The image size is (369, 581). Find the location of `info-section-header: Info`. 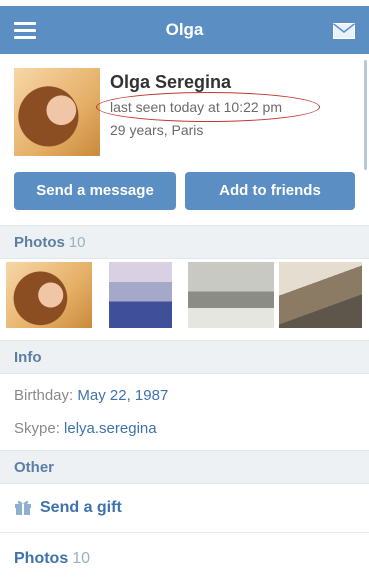

info-section-header: Info is located at coordinates (184, 357).